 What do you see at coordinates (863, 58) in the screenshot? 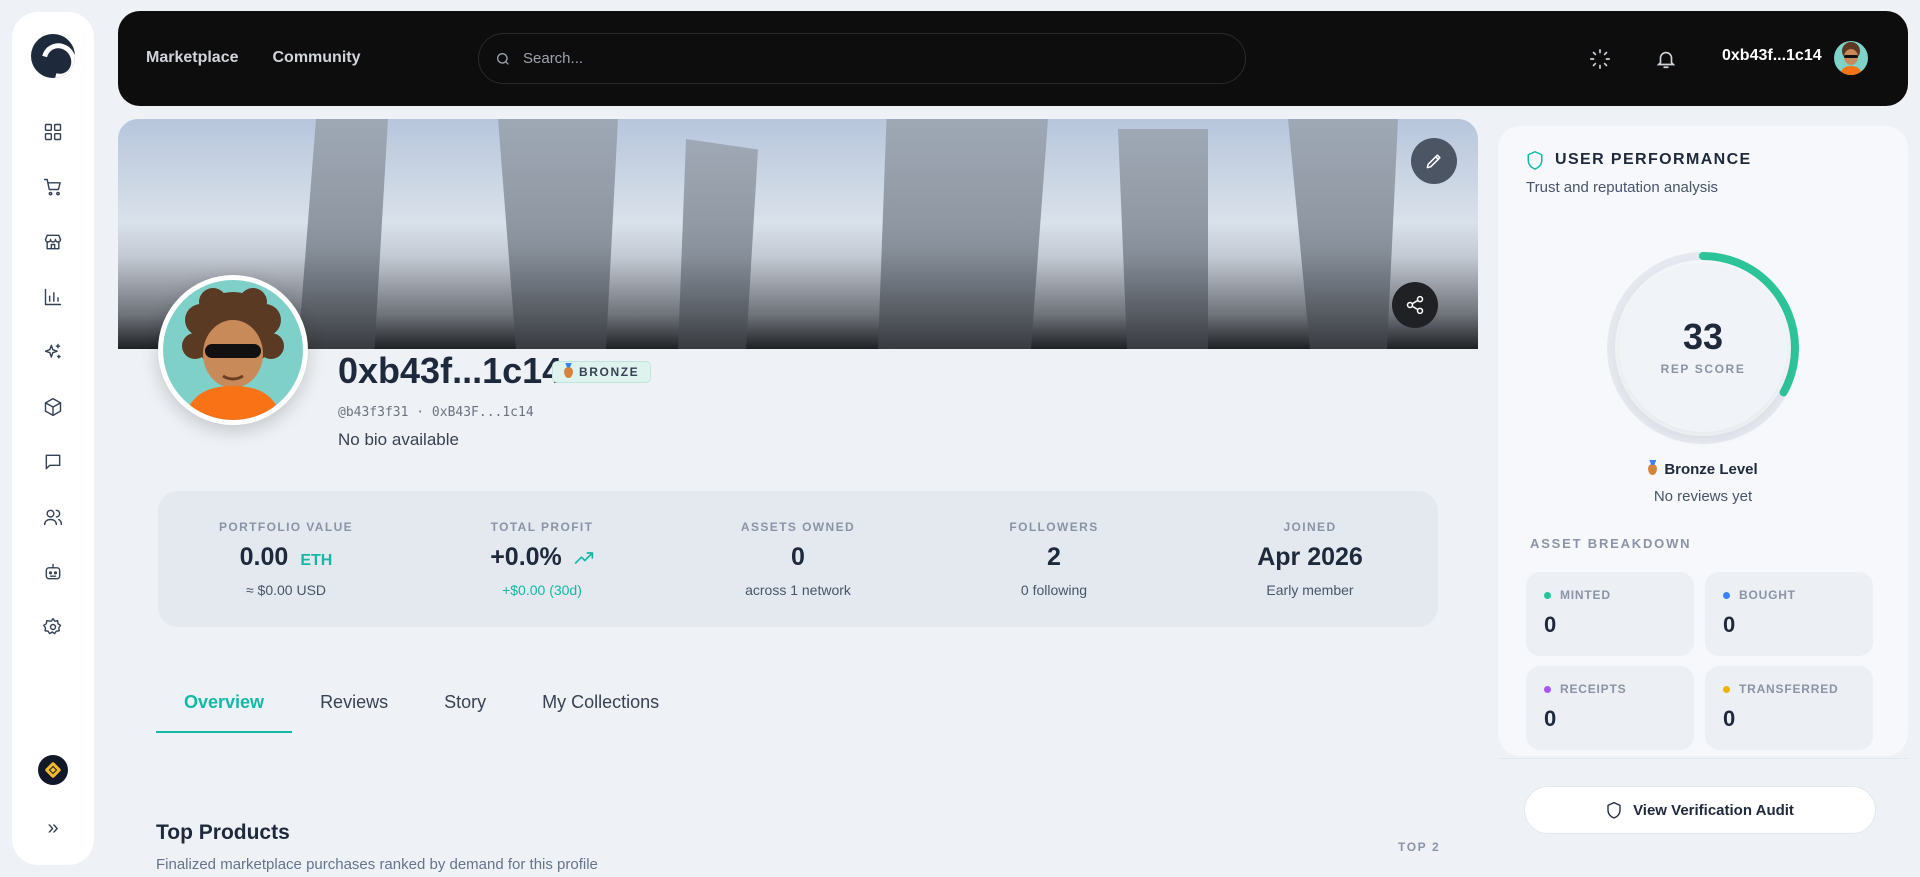
I see `search-input` at bounding box center [863, 58].